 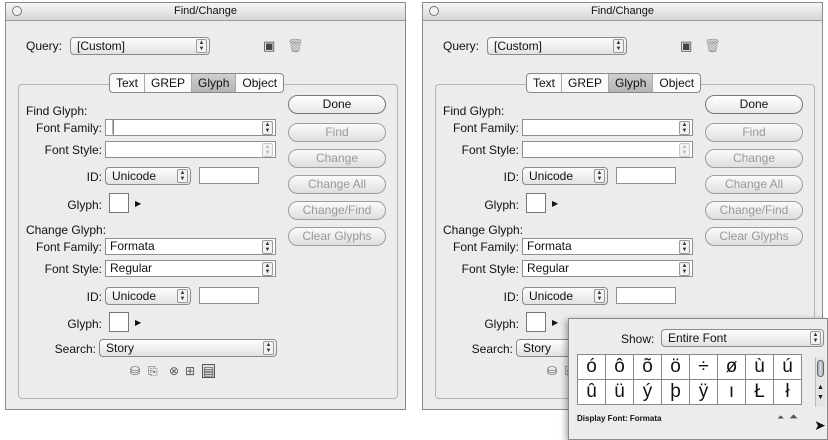 What do you see at coordinates (638, 339) in the screenshot?
I see `show-label: Show:` at bounding box center [638, 339].